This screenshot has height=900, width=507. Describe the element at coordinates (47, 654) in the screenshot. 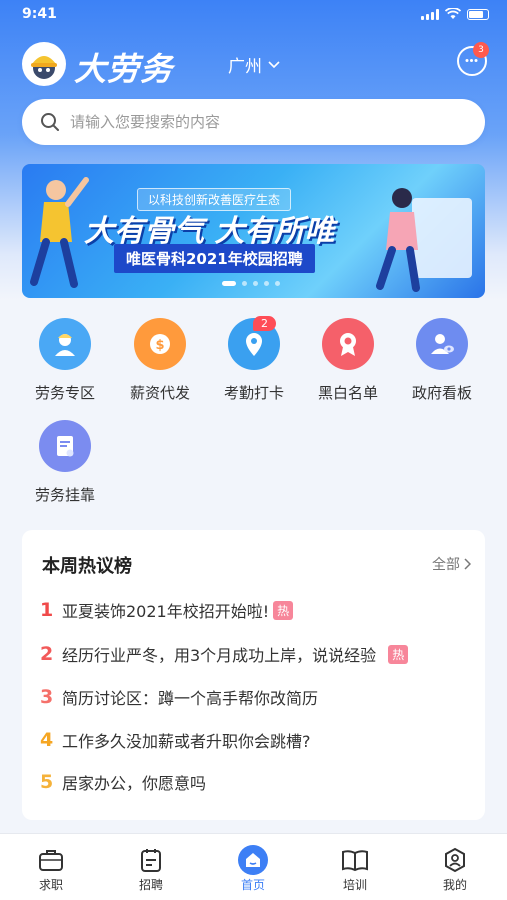

I see `rank-number: 2` at that location.